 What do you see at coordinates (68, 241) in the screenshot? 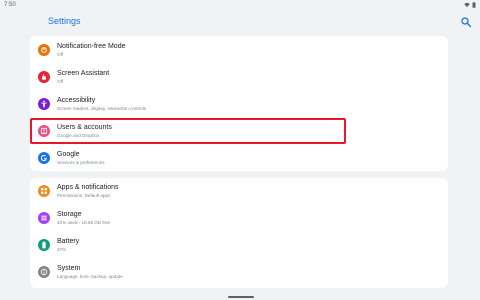
I see `item-title: Battery` at bounding box center [68, 241].